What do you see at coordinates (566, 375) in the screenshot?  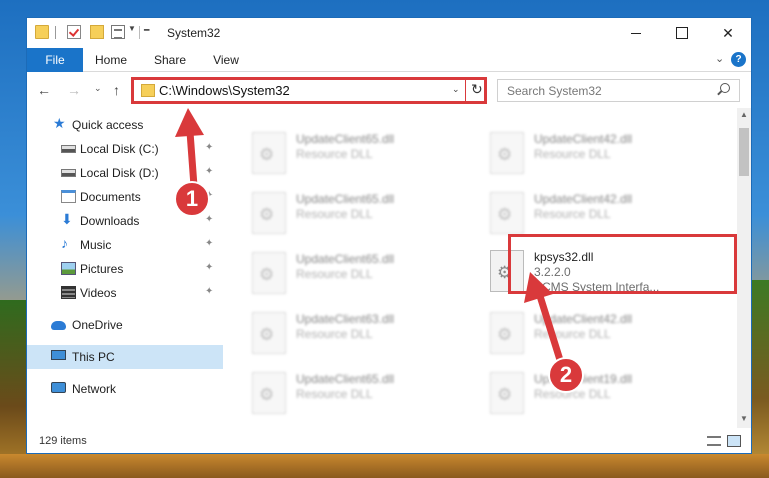 I see `step-2-badge: 2` at bounding box center [566, 375].